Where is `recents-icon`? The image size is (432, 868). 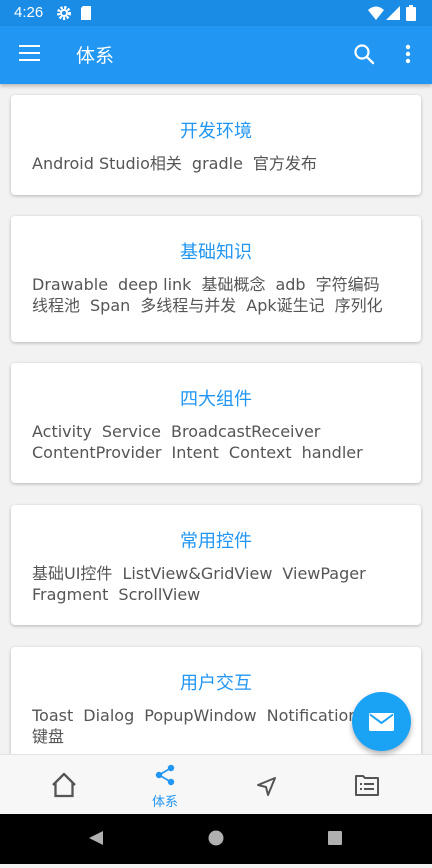
recents-icon is located at coordinates (335, 838).